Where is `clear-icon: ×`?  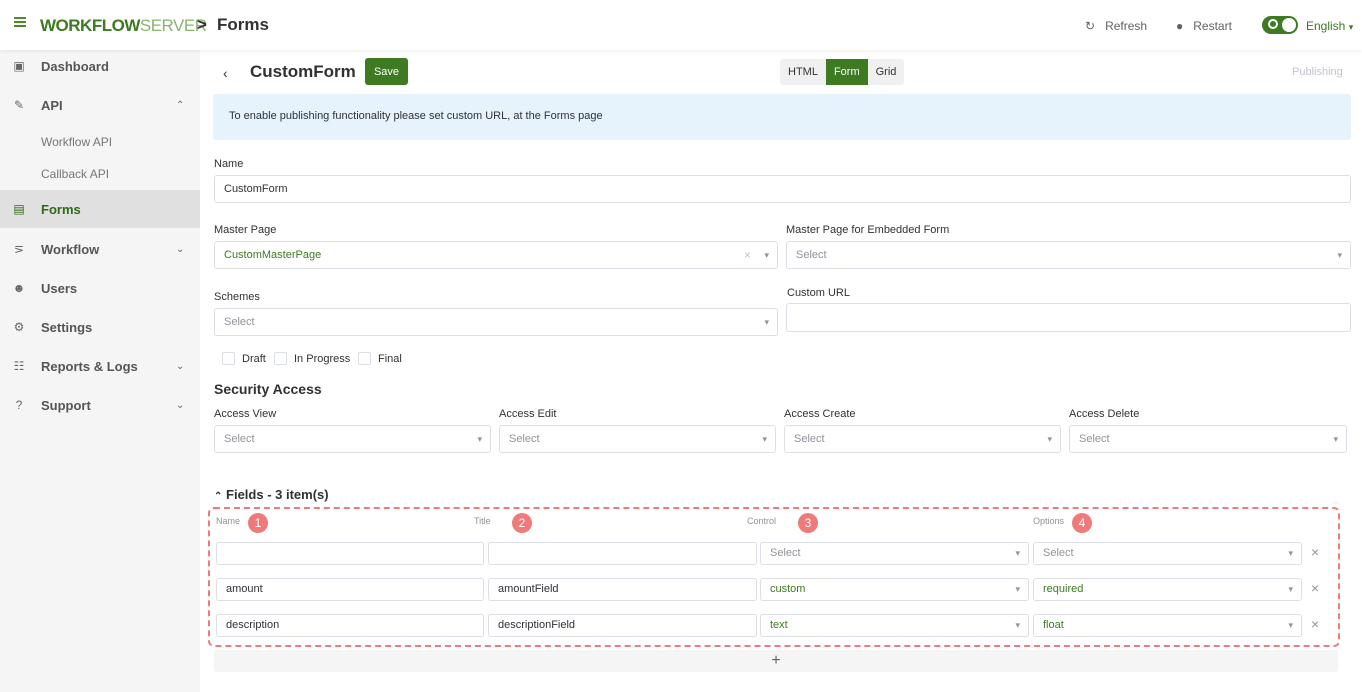 clear-icon: × is located at coordinates (747, 255).